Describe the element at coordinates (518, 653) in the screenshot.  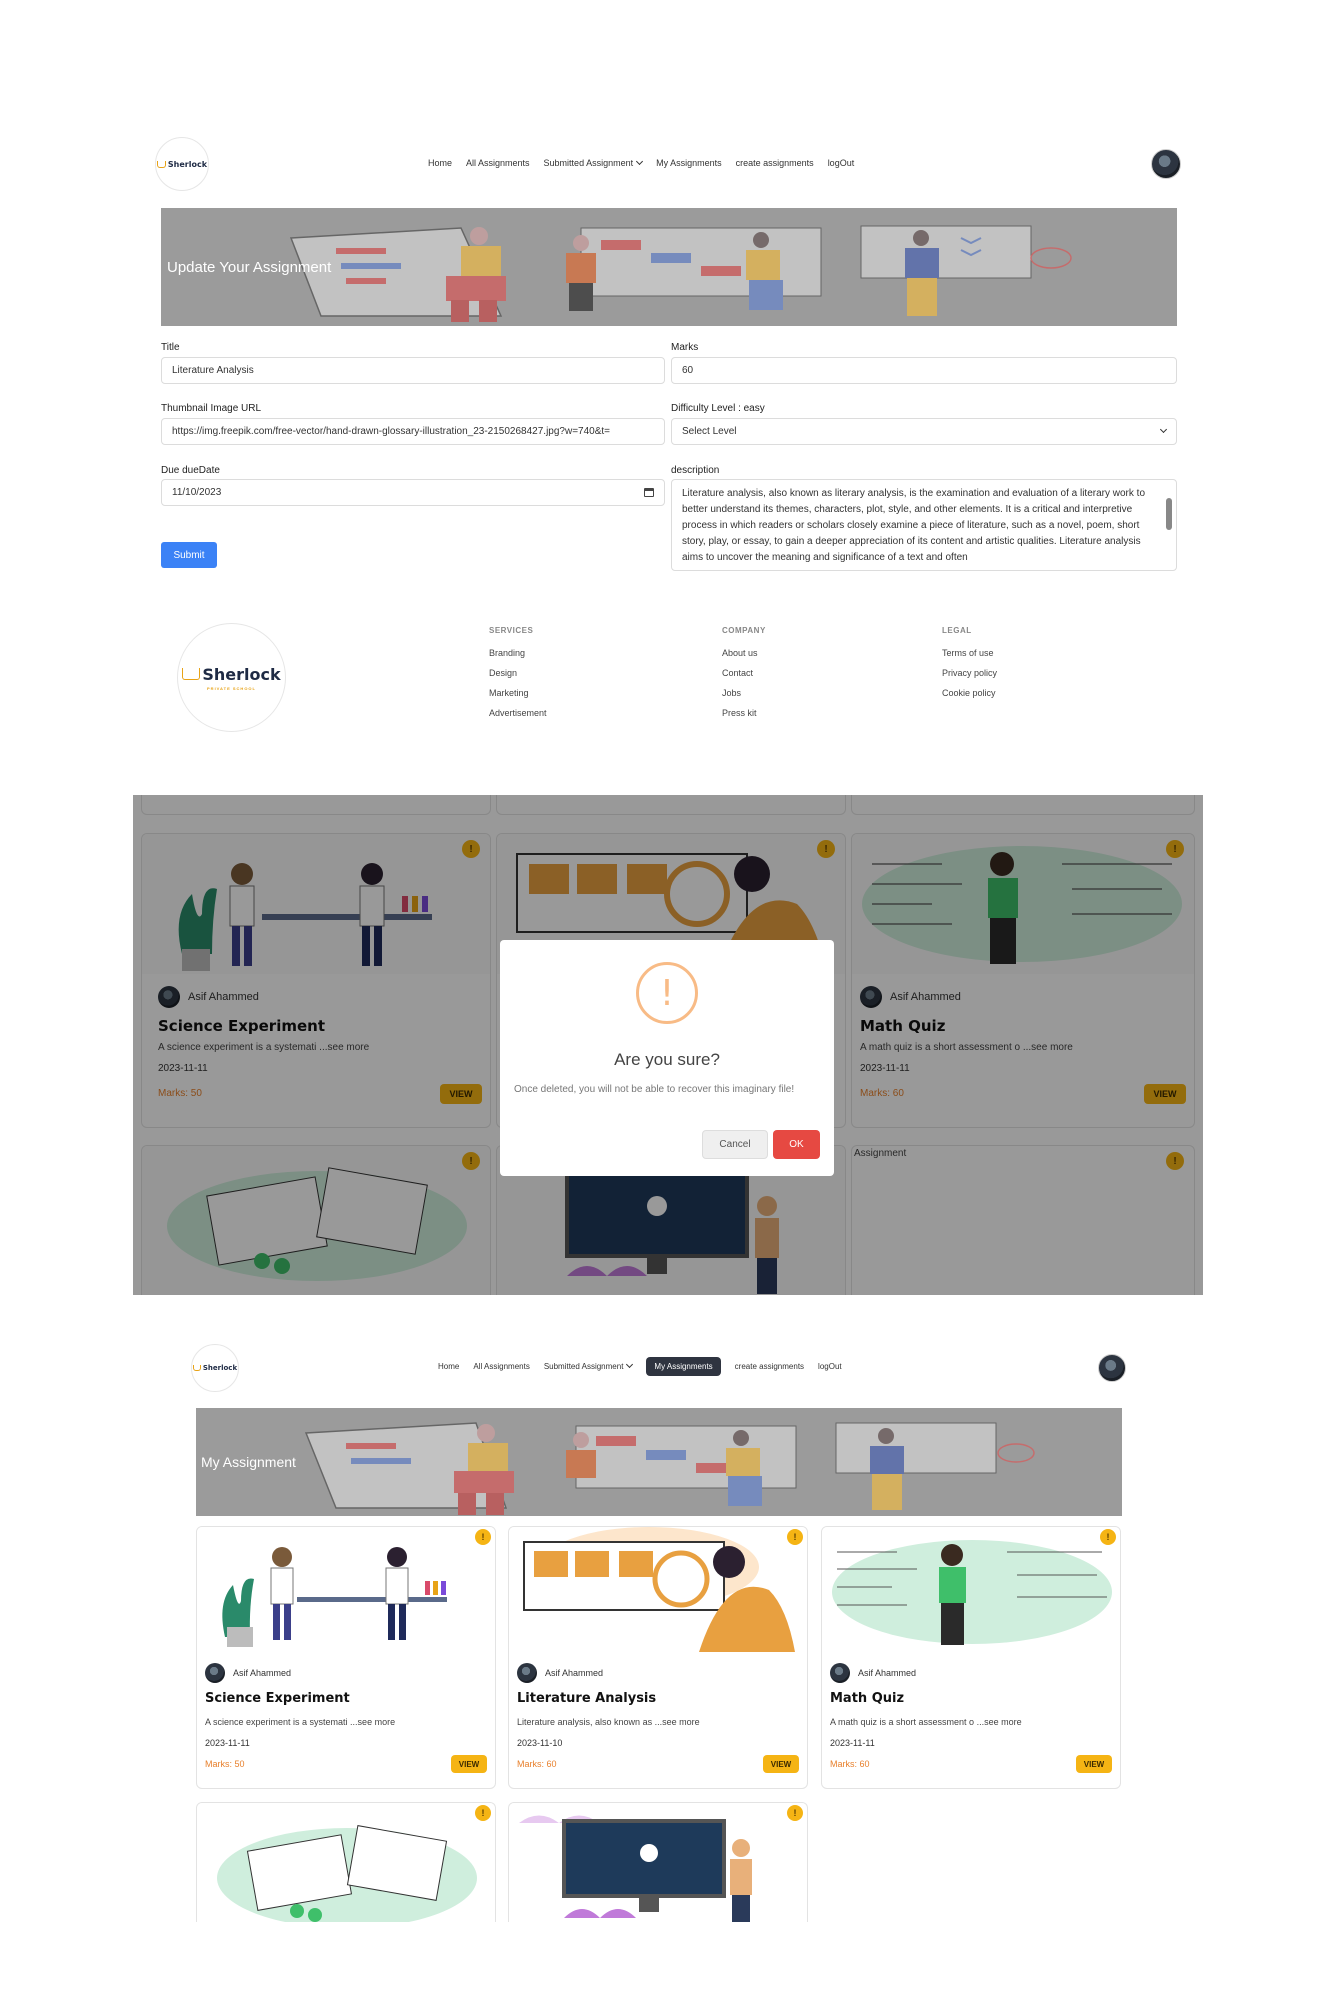
I see `footer-link: Branding` at that location.